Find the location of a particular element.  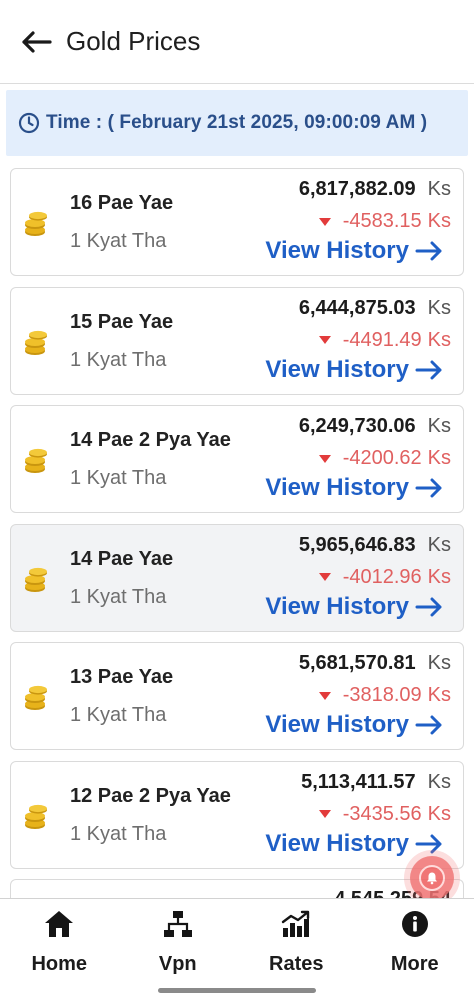

price-row: 6,444,875.03 Ks is located at coordinates (375, 308).